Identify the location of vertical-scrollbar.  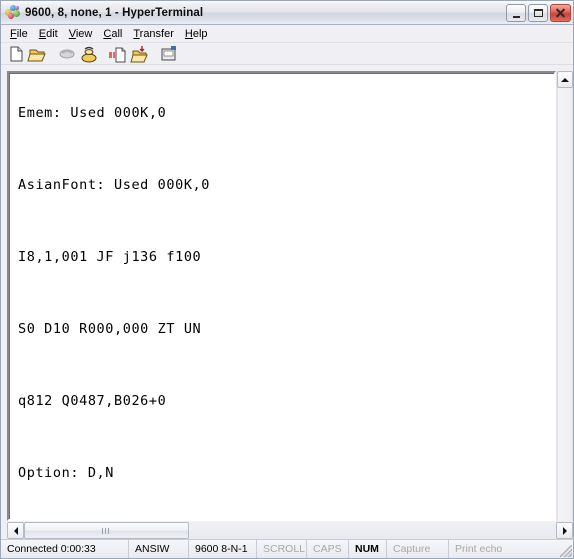
(564, 296).